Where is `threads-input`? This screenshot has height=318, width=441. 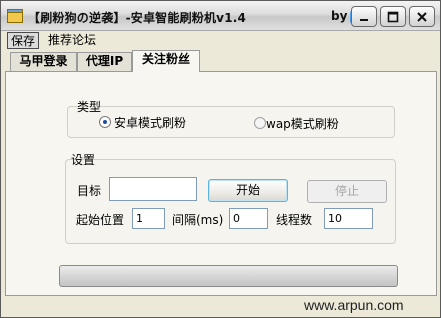
threads-input is located at coordinates (348, 218).